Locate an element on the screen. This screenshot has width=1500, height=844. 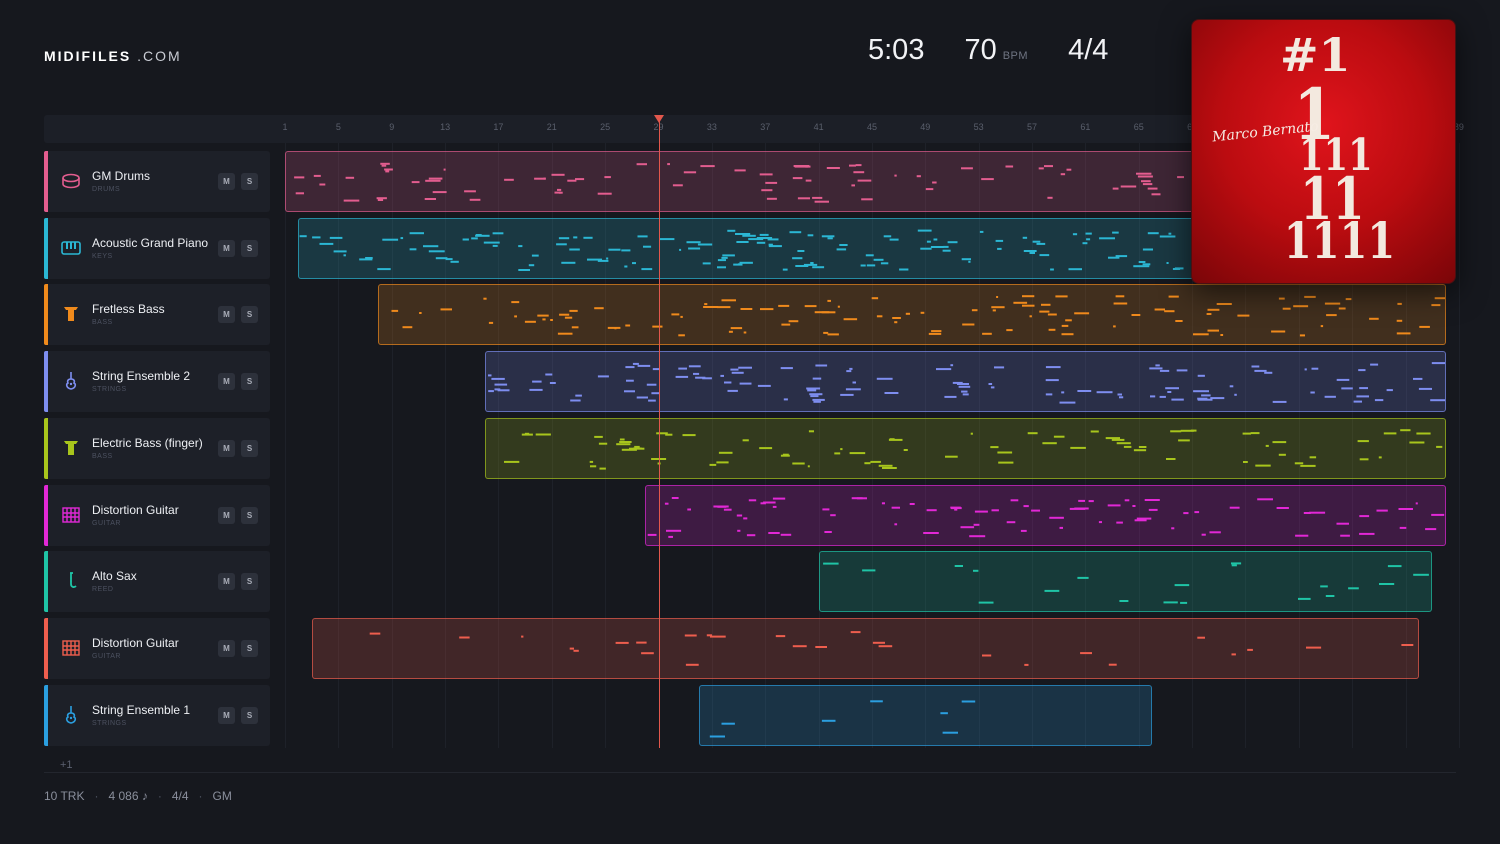
playhead-marker is located at coordinates (658, 119).